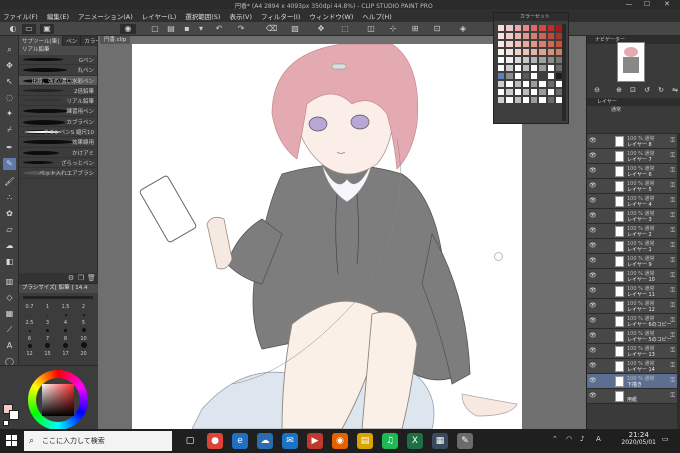 Image resolution: width=680 pixels, height=453 pixels. Describe the element at coordinates (633, 261) in the screenshot. I see `layer-row: 👁 100 % 通常 レイヤー 9 ⚿` at that location.